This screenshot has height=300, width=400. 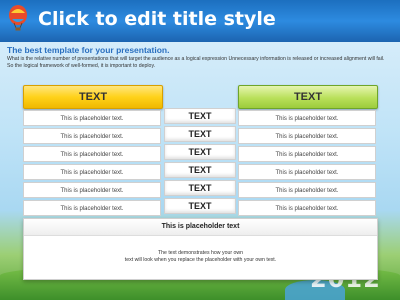 What do you see at coordinates (92, 172) in the screenshot?
I see `left-cell-4: This is placeholder text.` at bounding box center [92, 172].